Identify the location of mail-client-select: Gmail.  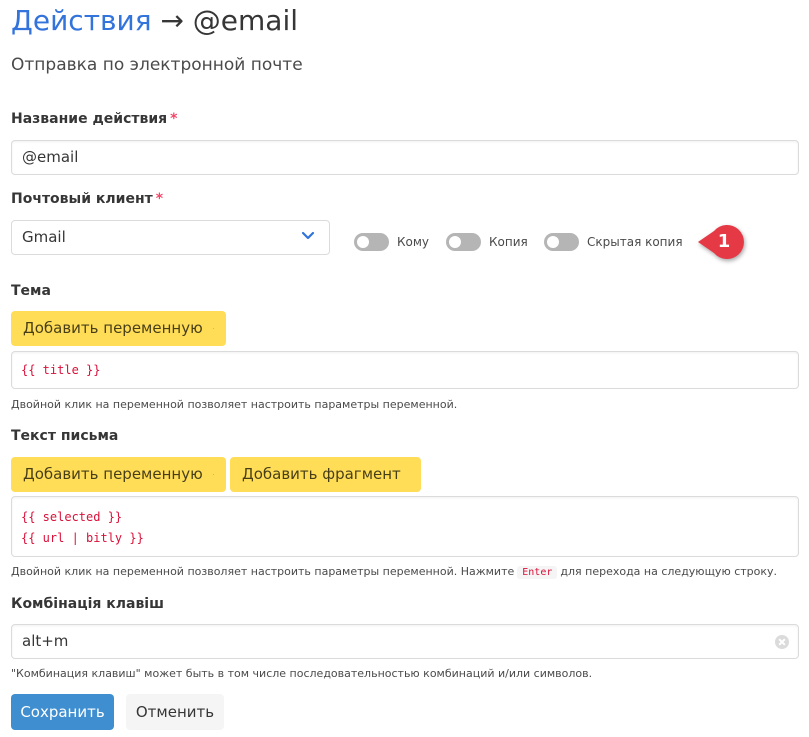
(170, 237).